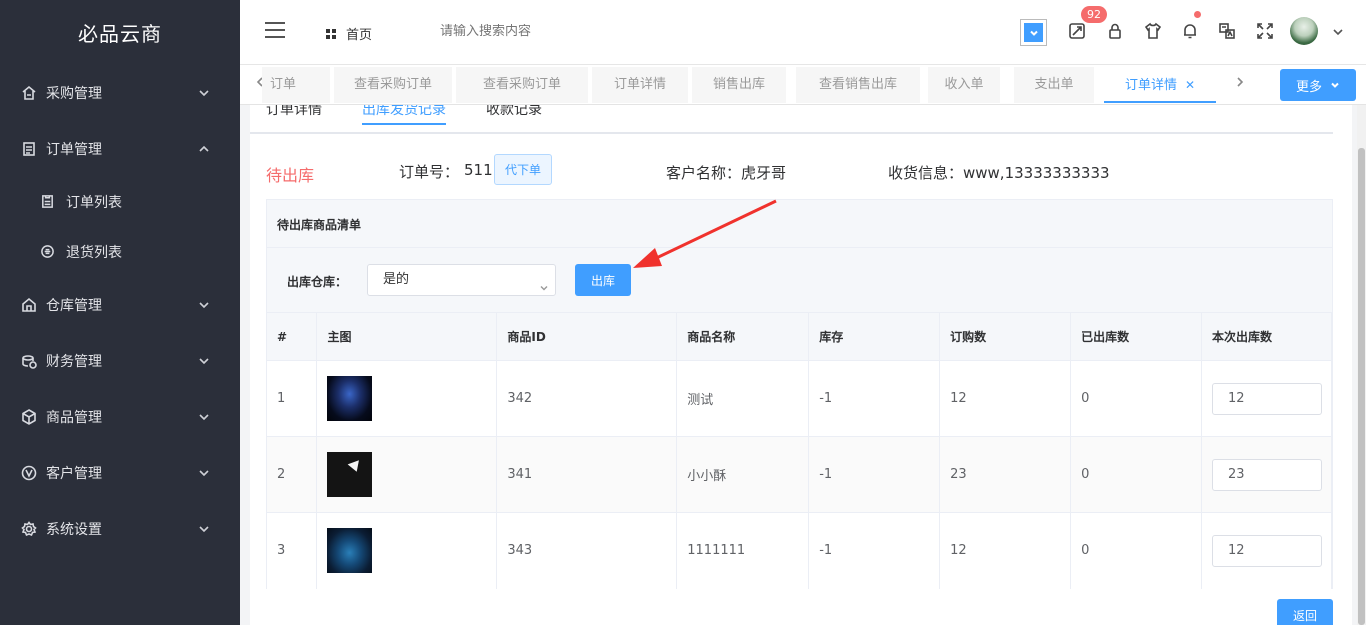  Describe the element at coordinates (803, 32) in the screenshot. I see `top-header: 首页 92` at that location.